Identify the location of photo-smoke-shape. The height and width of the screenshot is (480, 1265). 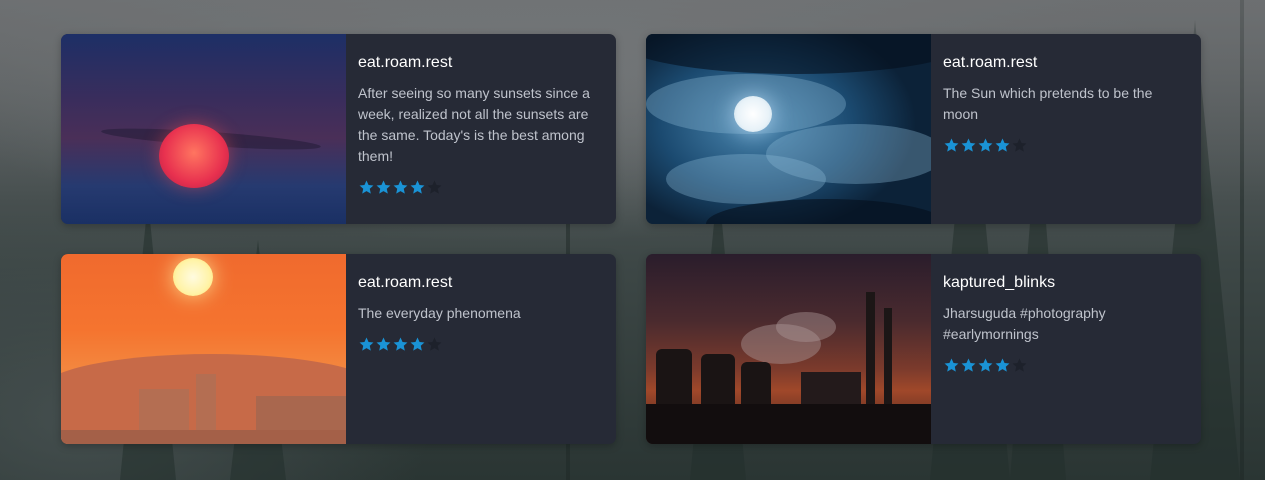
(806, 327).